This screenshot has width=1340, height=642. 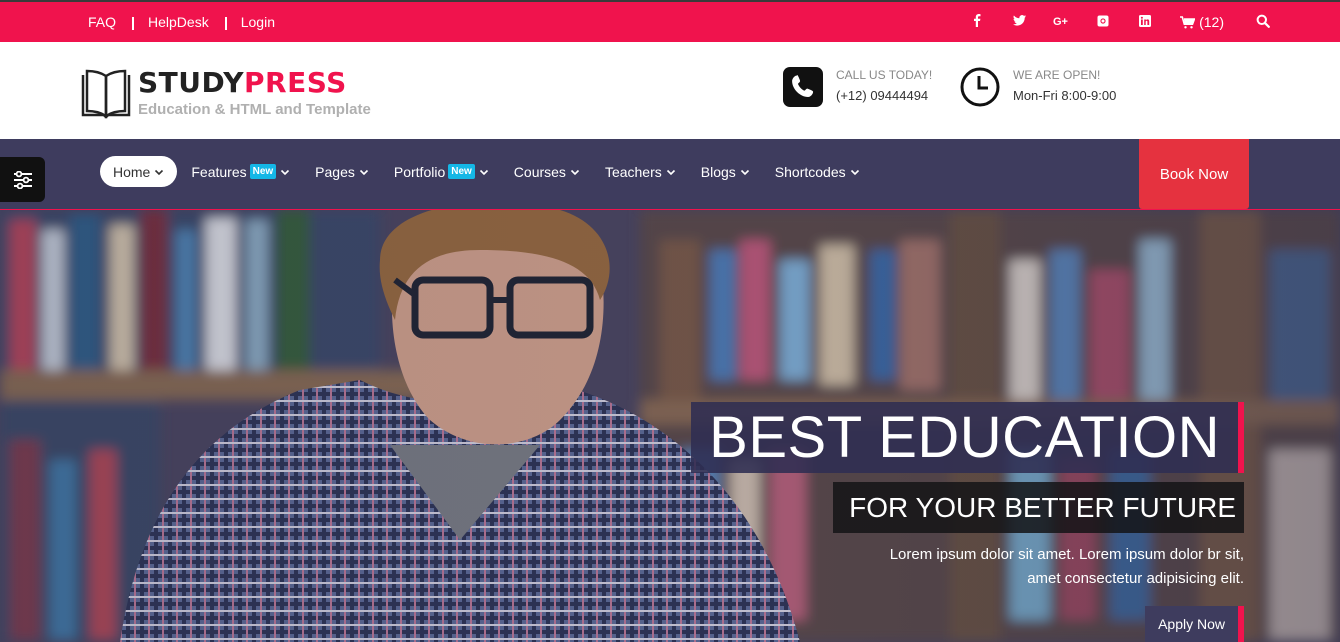 What do you see at coordinates (242, 82) in the screenshot?
I see `brand-name: STUDYPRESS` at bounding box center [242, 82].